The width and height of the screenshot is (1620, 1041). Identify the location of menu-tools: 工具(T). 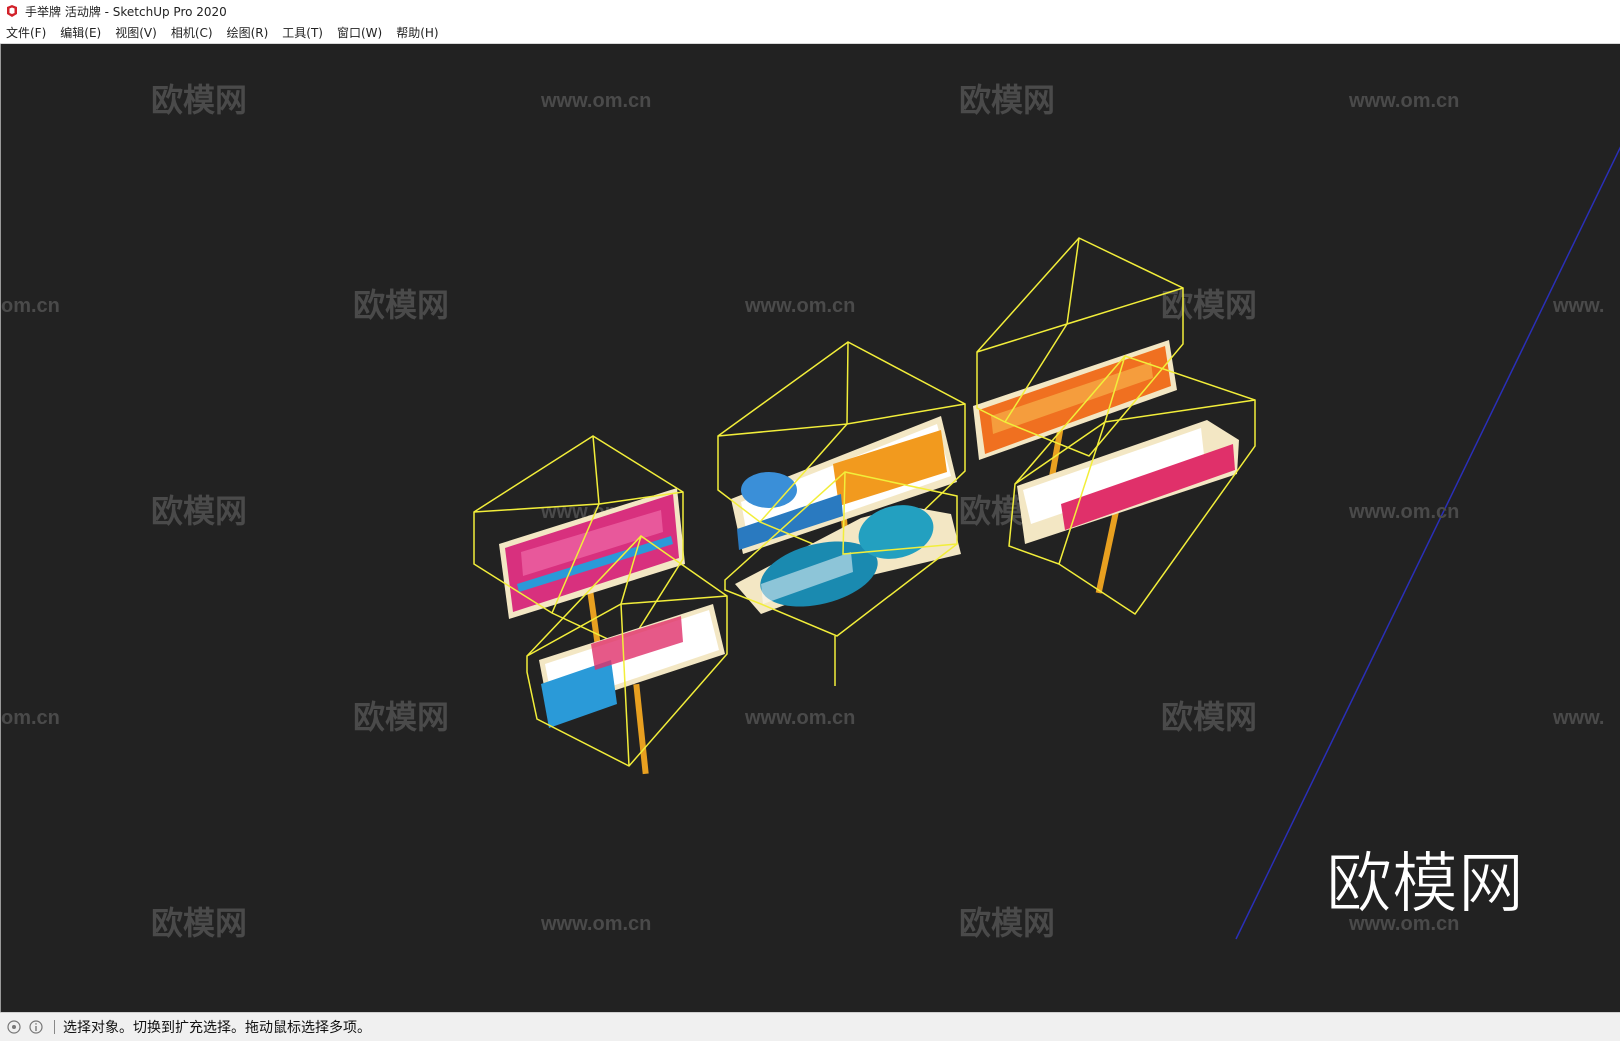
(302, 33).